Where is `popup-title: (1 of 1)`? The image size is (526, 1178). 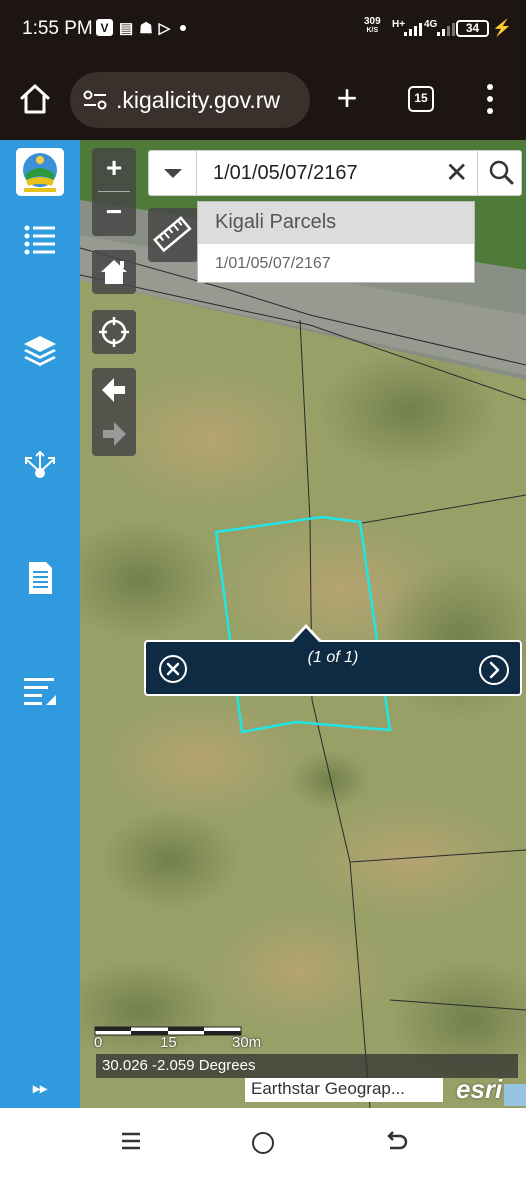
popup-title: (1 of 1) is located at coordinates (333, 657).